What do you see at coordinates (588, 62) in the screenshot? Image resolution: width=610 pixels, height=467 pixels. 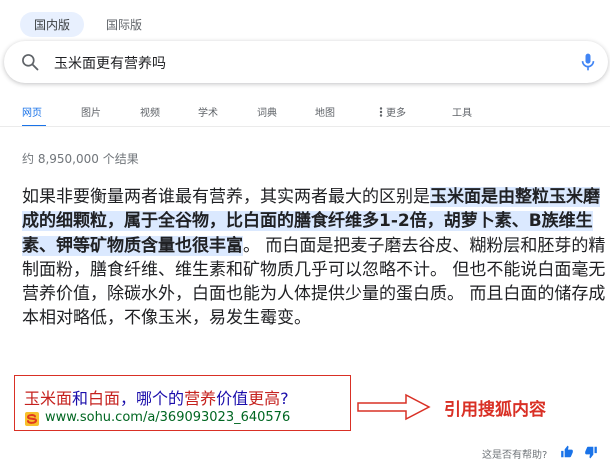 I see `mic-icon` at bounding box center [588, 62].